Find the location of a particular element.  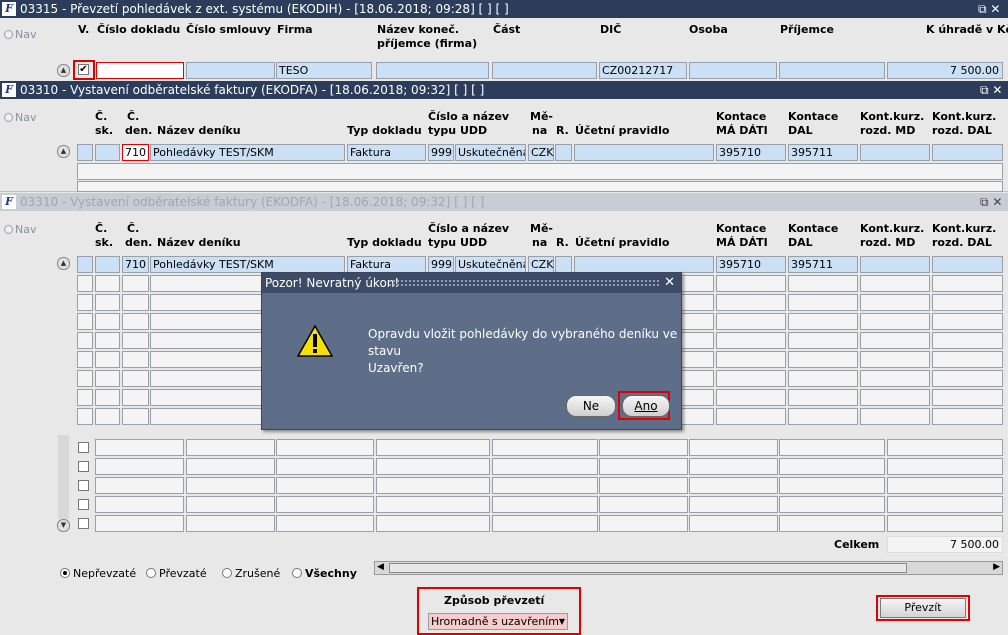

close-icon: ✕ is located at coordinates (669, 283).